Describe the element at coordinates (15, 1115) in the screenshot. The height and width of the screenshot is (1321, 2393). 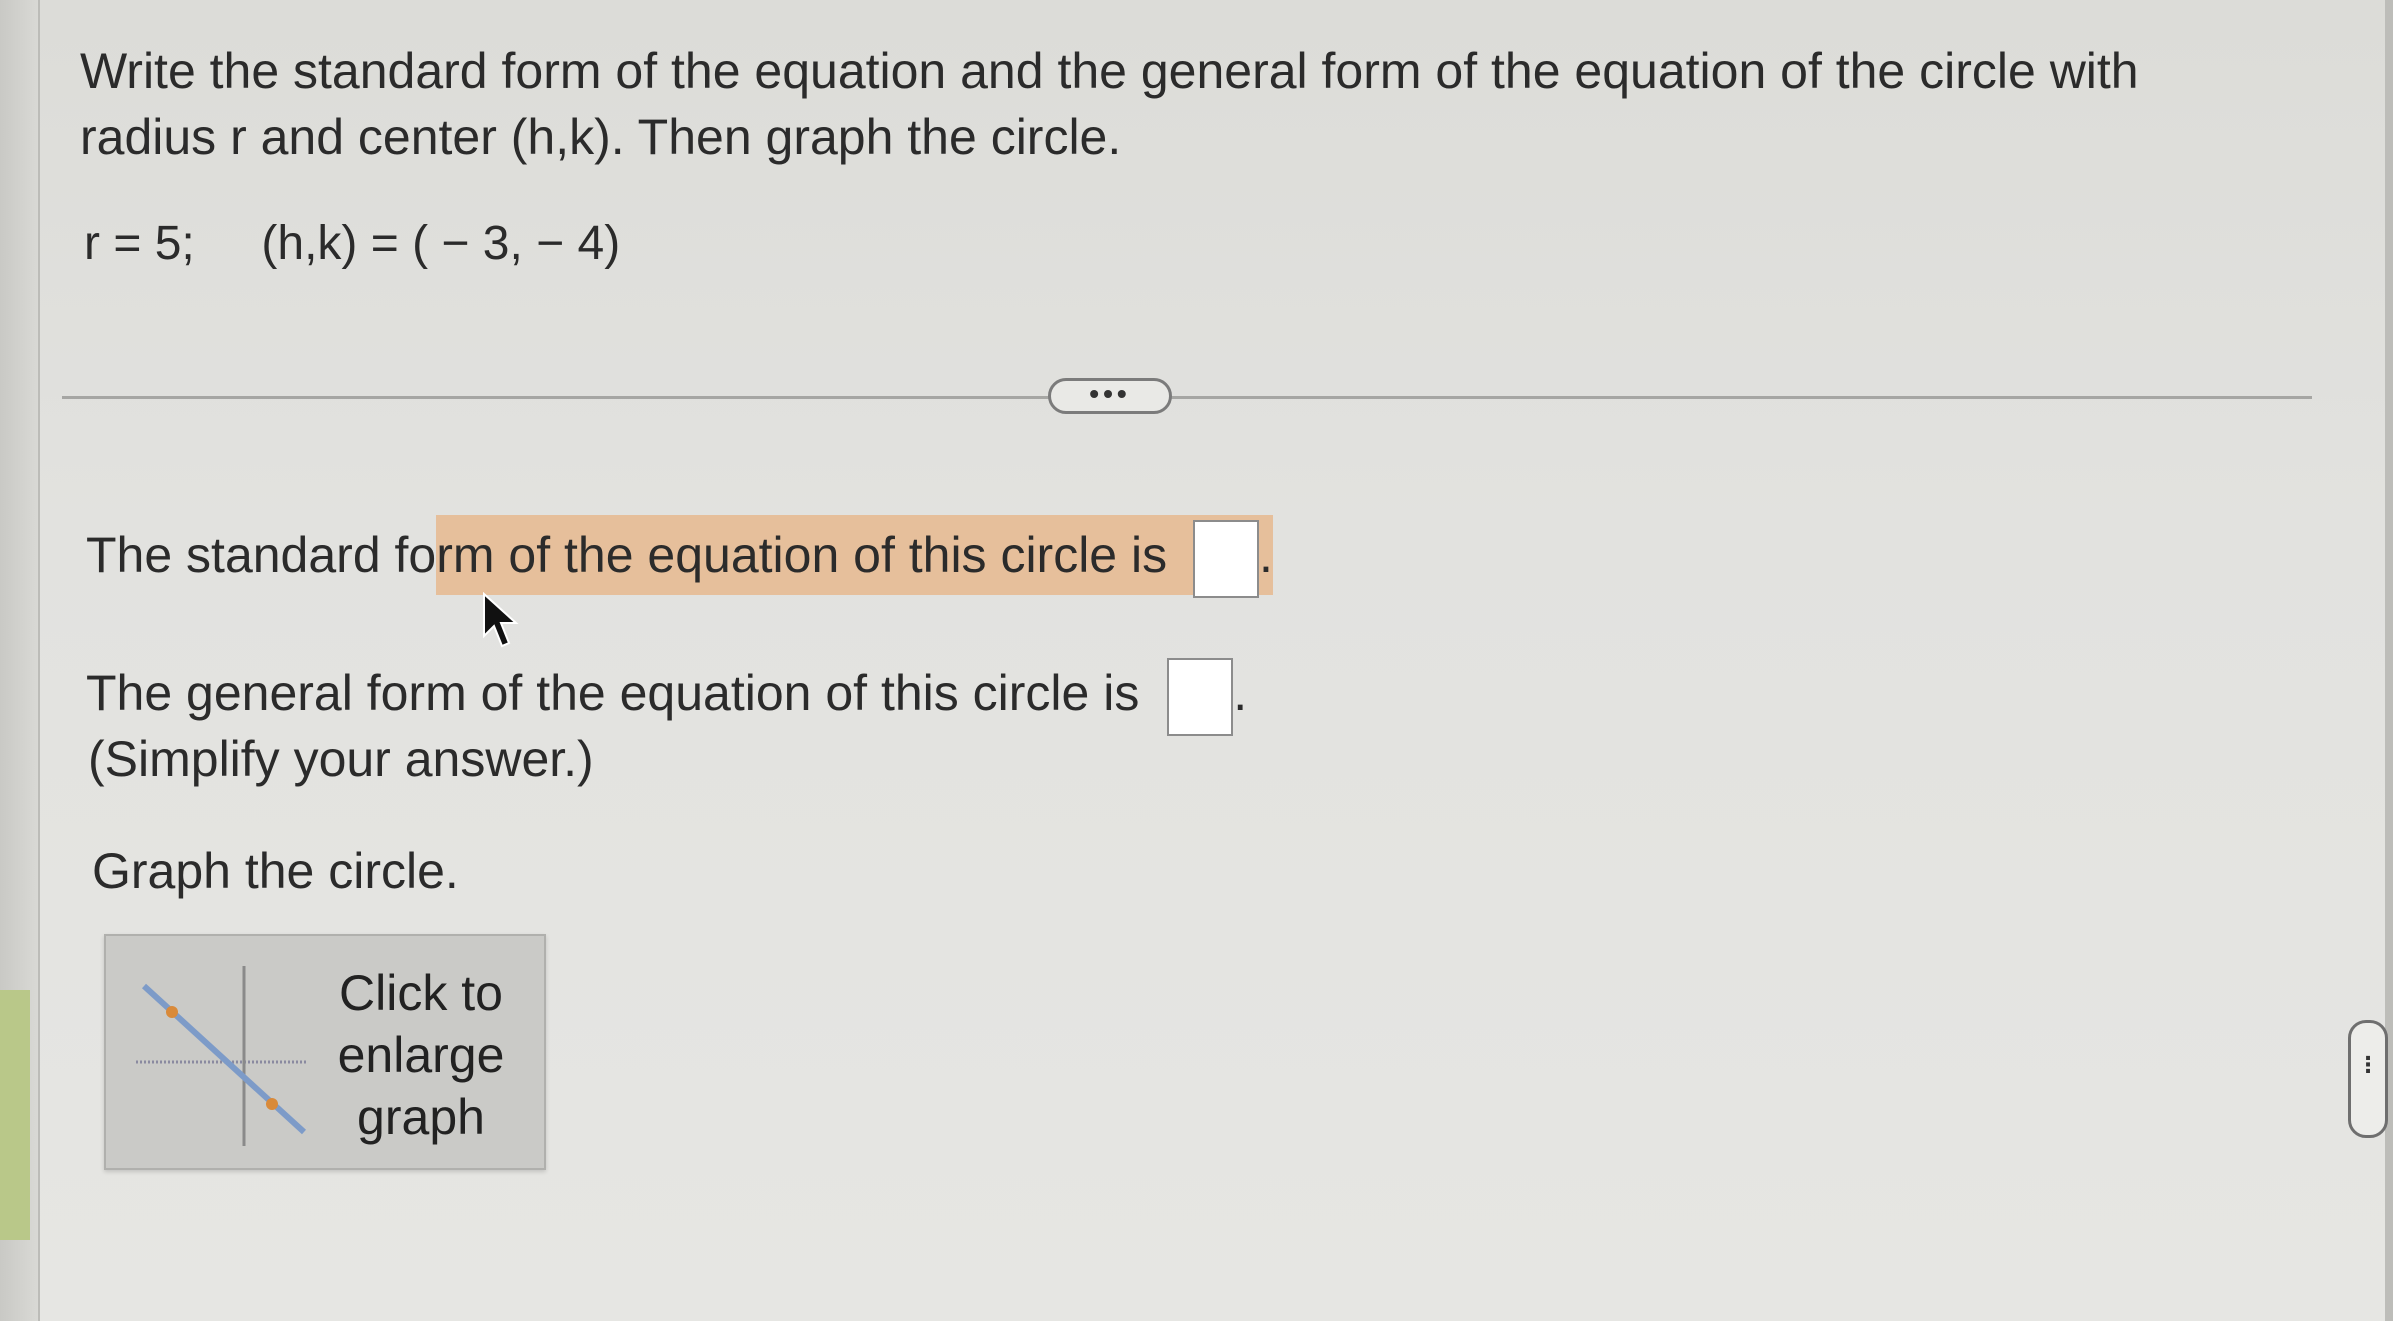
I see `left-edge-green-strip` at that location.